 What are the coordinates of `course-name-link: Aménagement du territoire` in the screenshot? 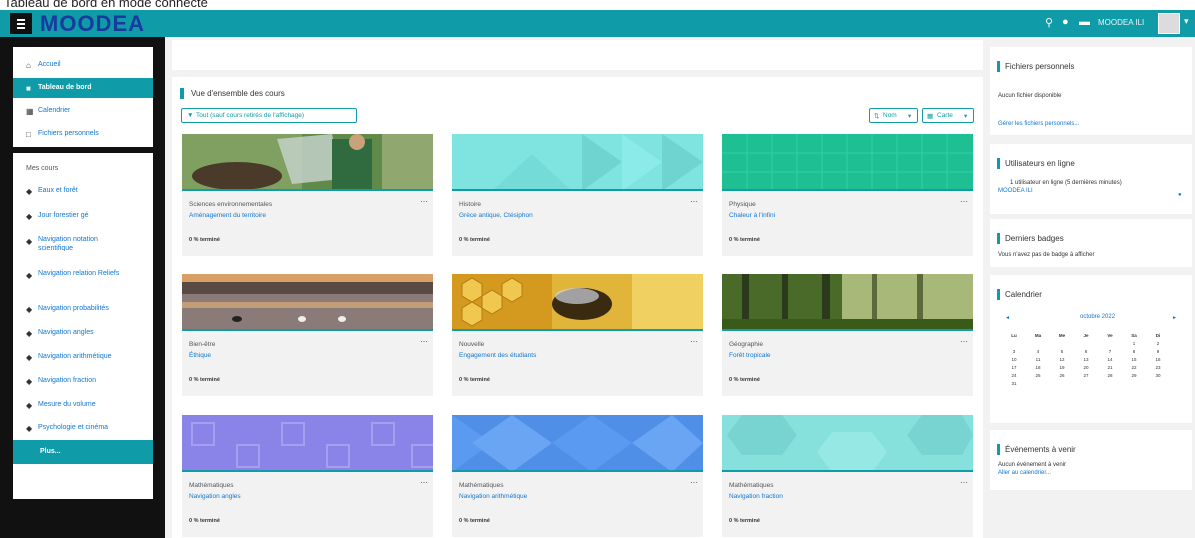 It's located at (227, 215).